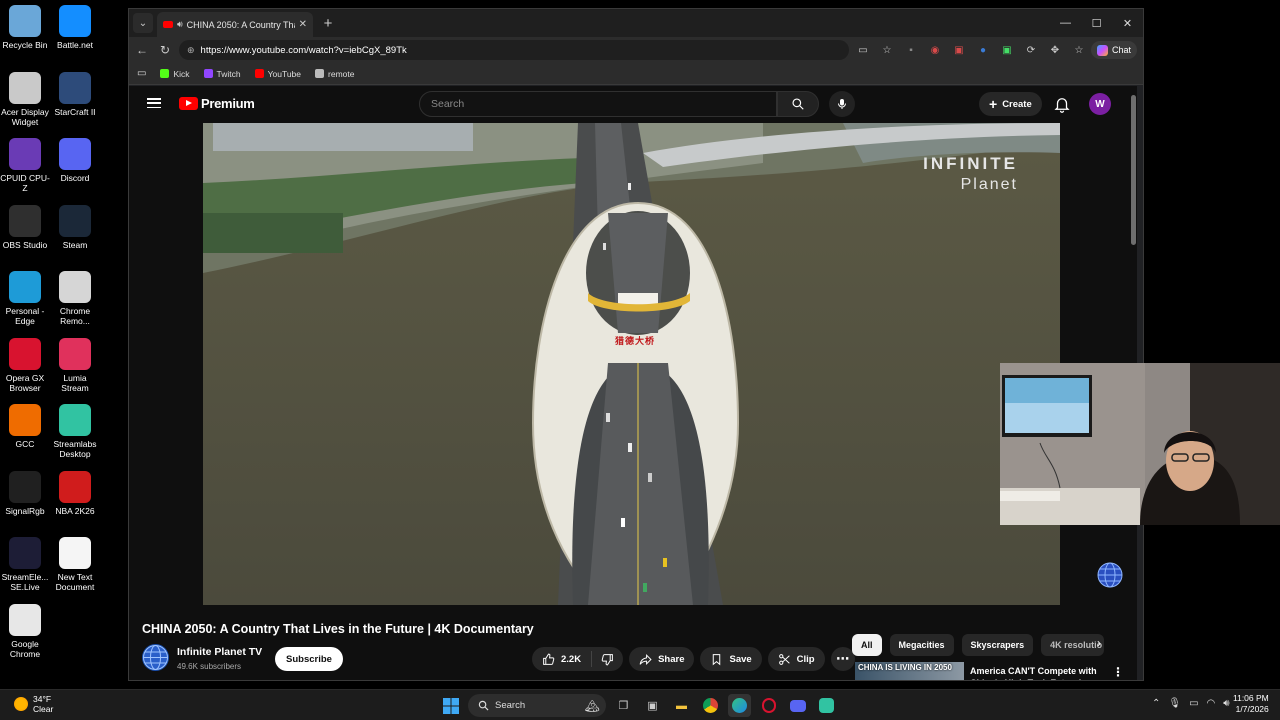  I want to click on opera-gx-icon, so click(768, 705).